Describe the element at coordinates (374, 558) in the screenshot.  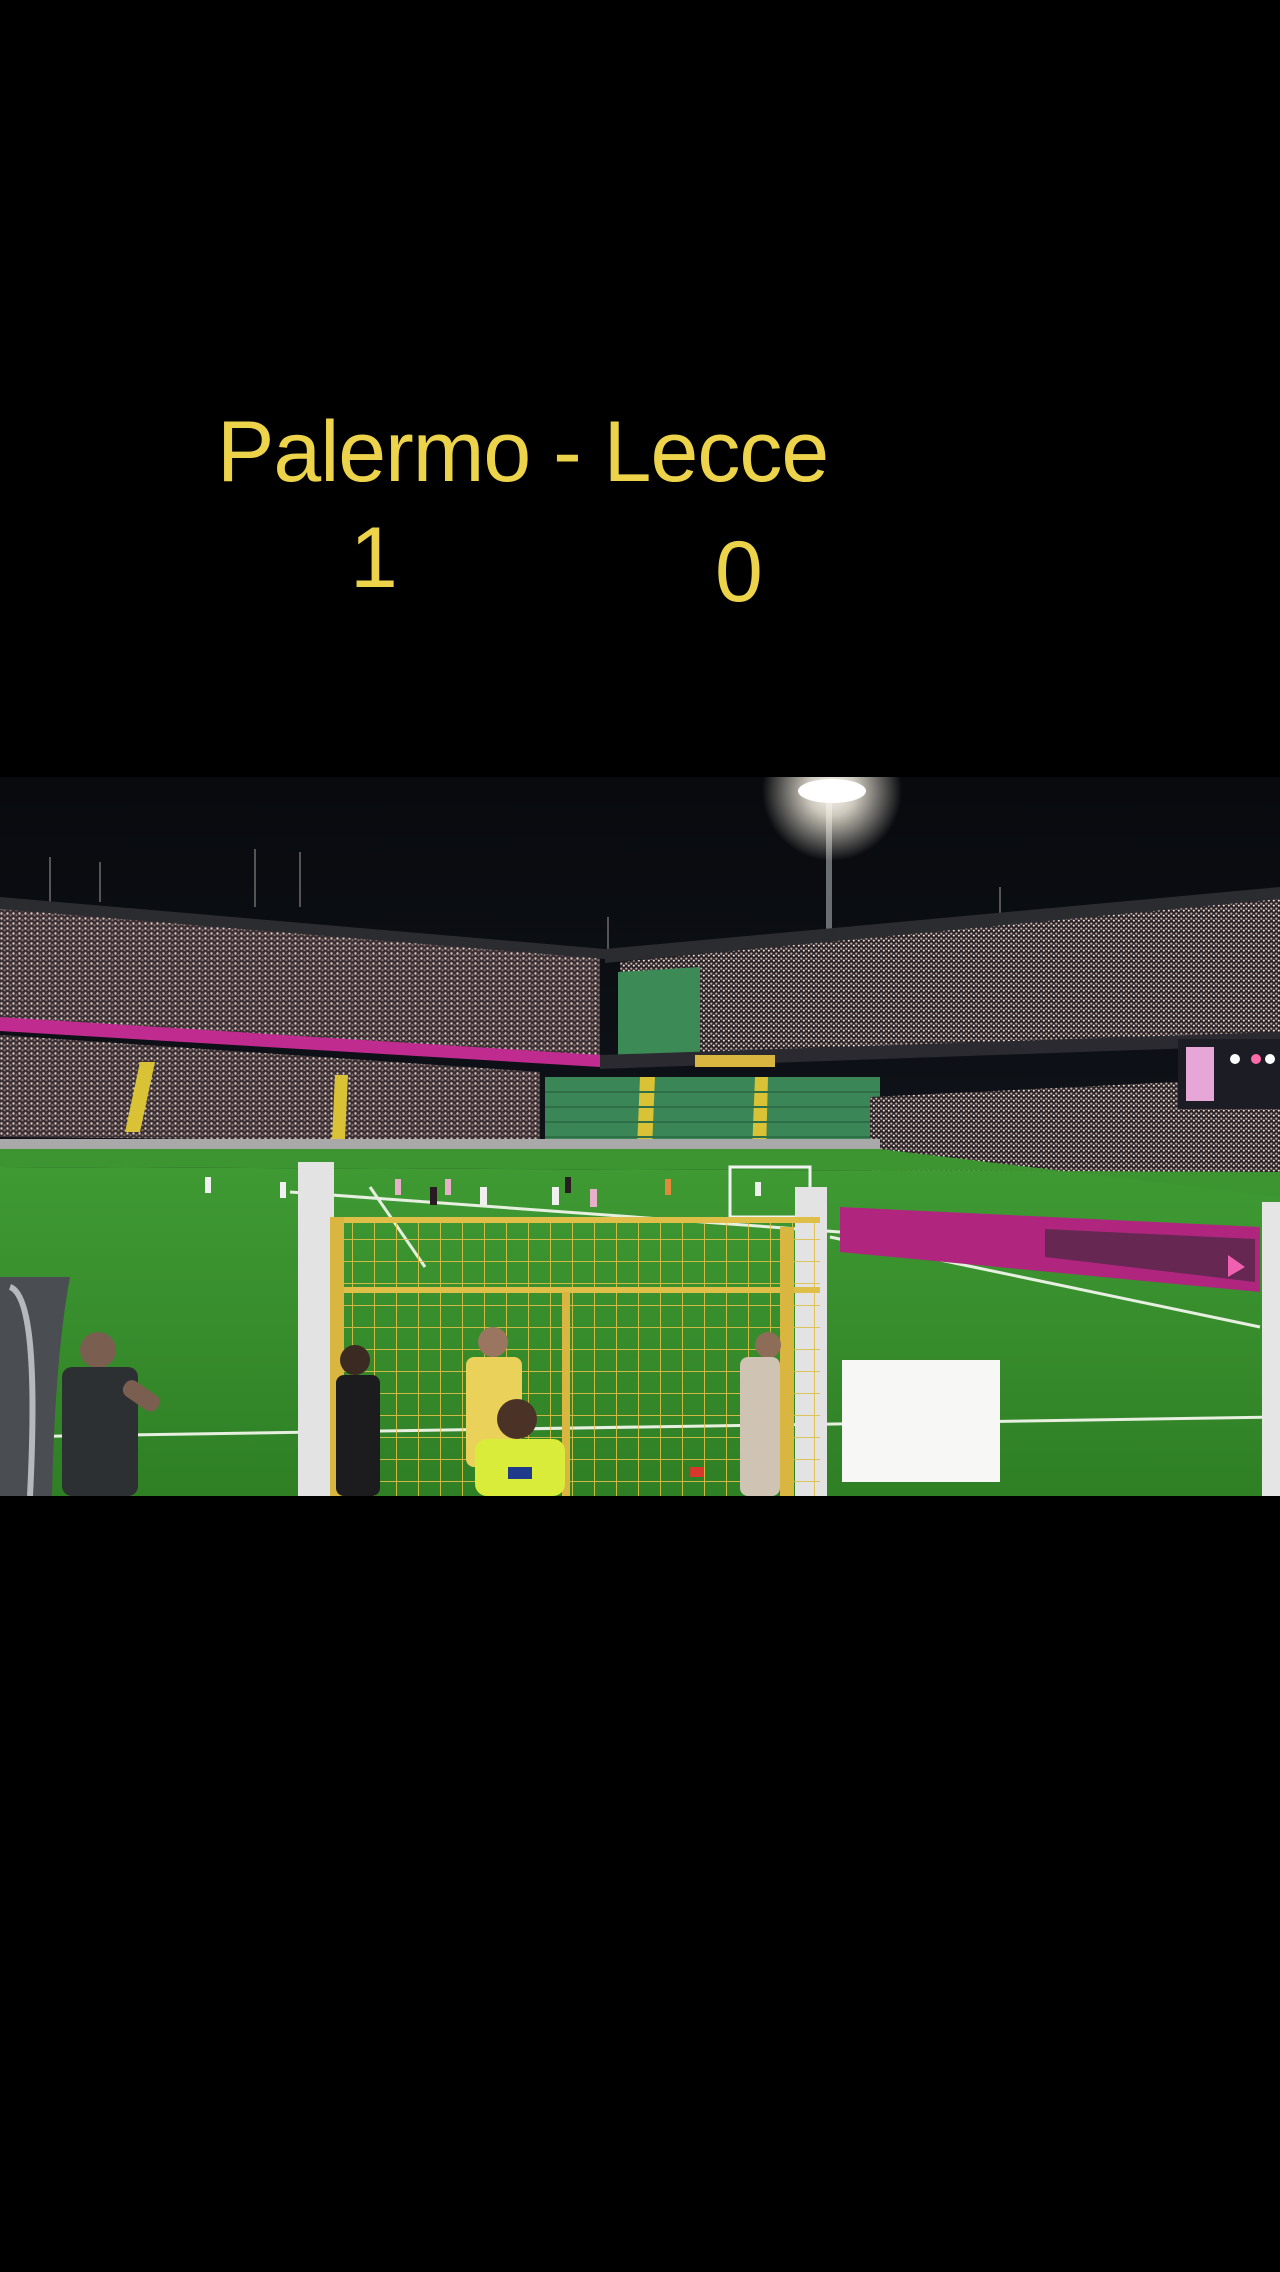
I see `home-score: 1` at that location.